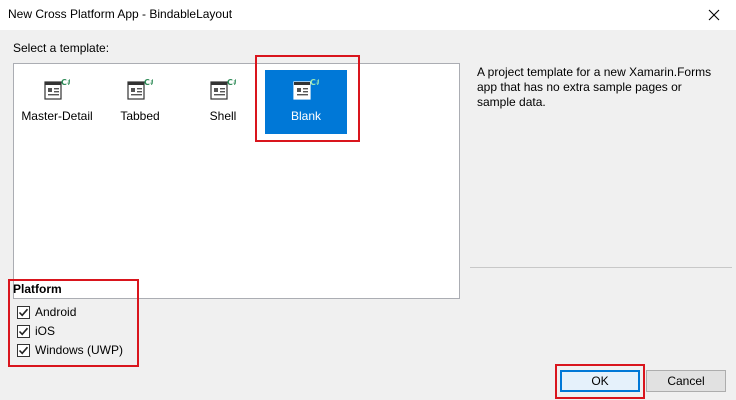 This screenshot has height=400, width=736. I want to click on close-icon, so click(714, 15).